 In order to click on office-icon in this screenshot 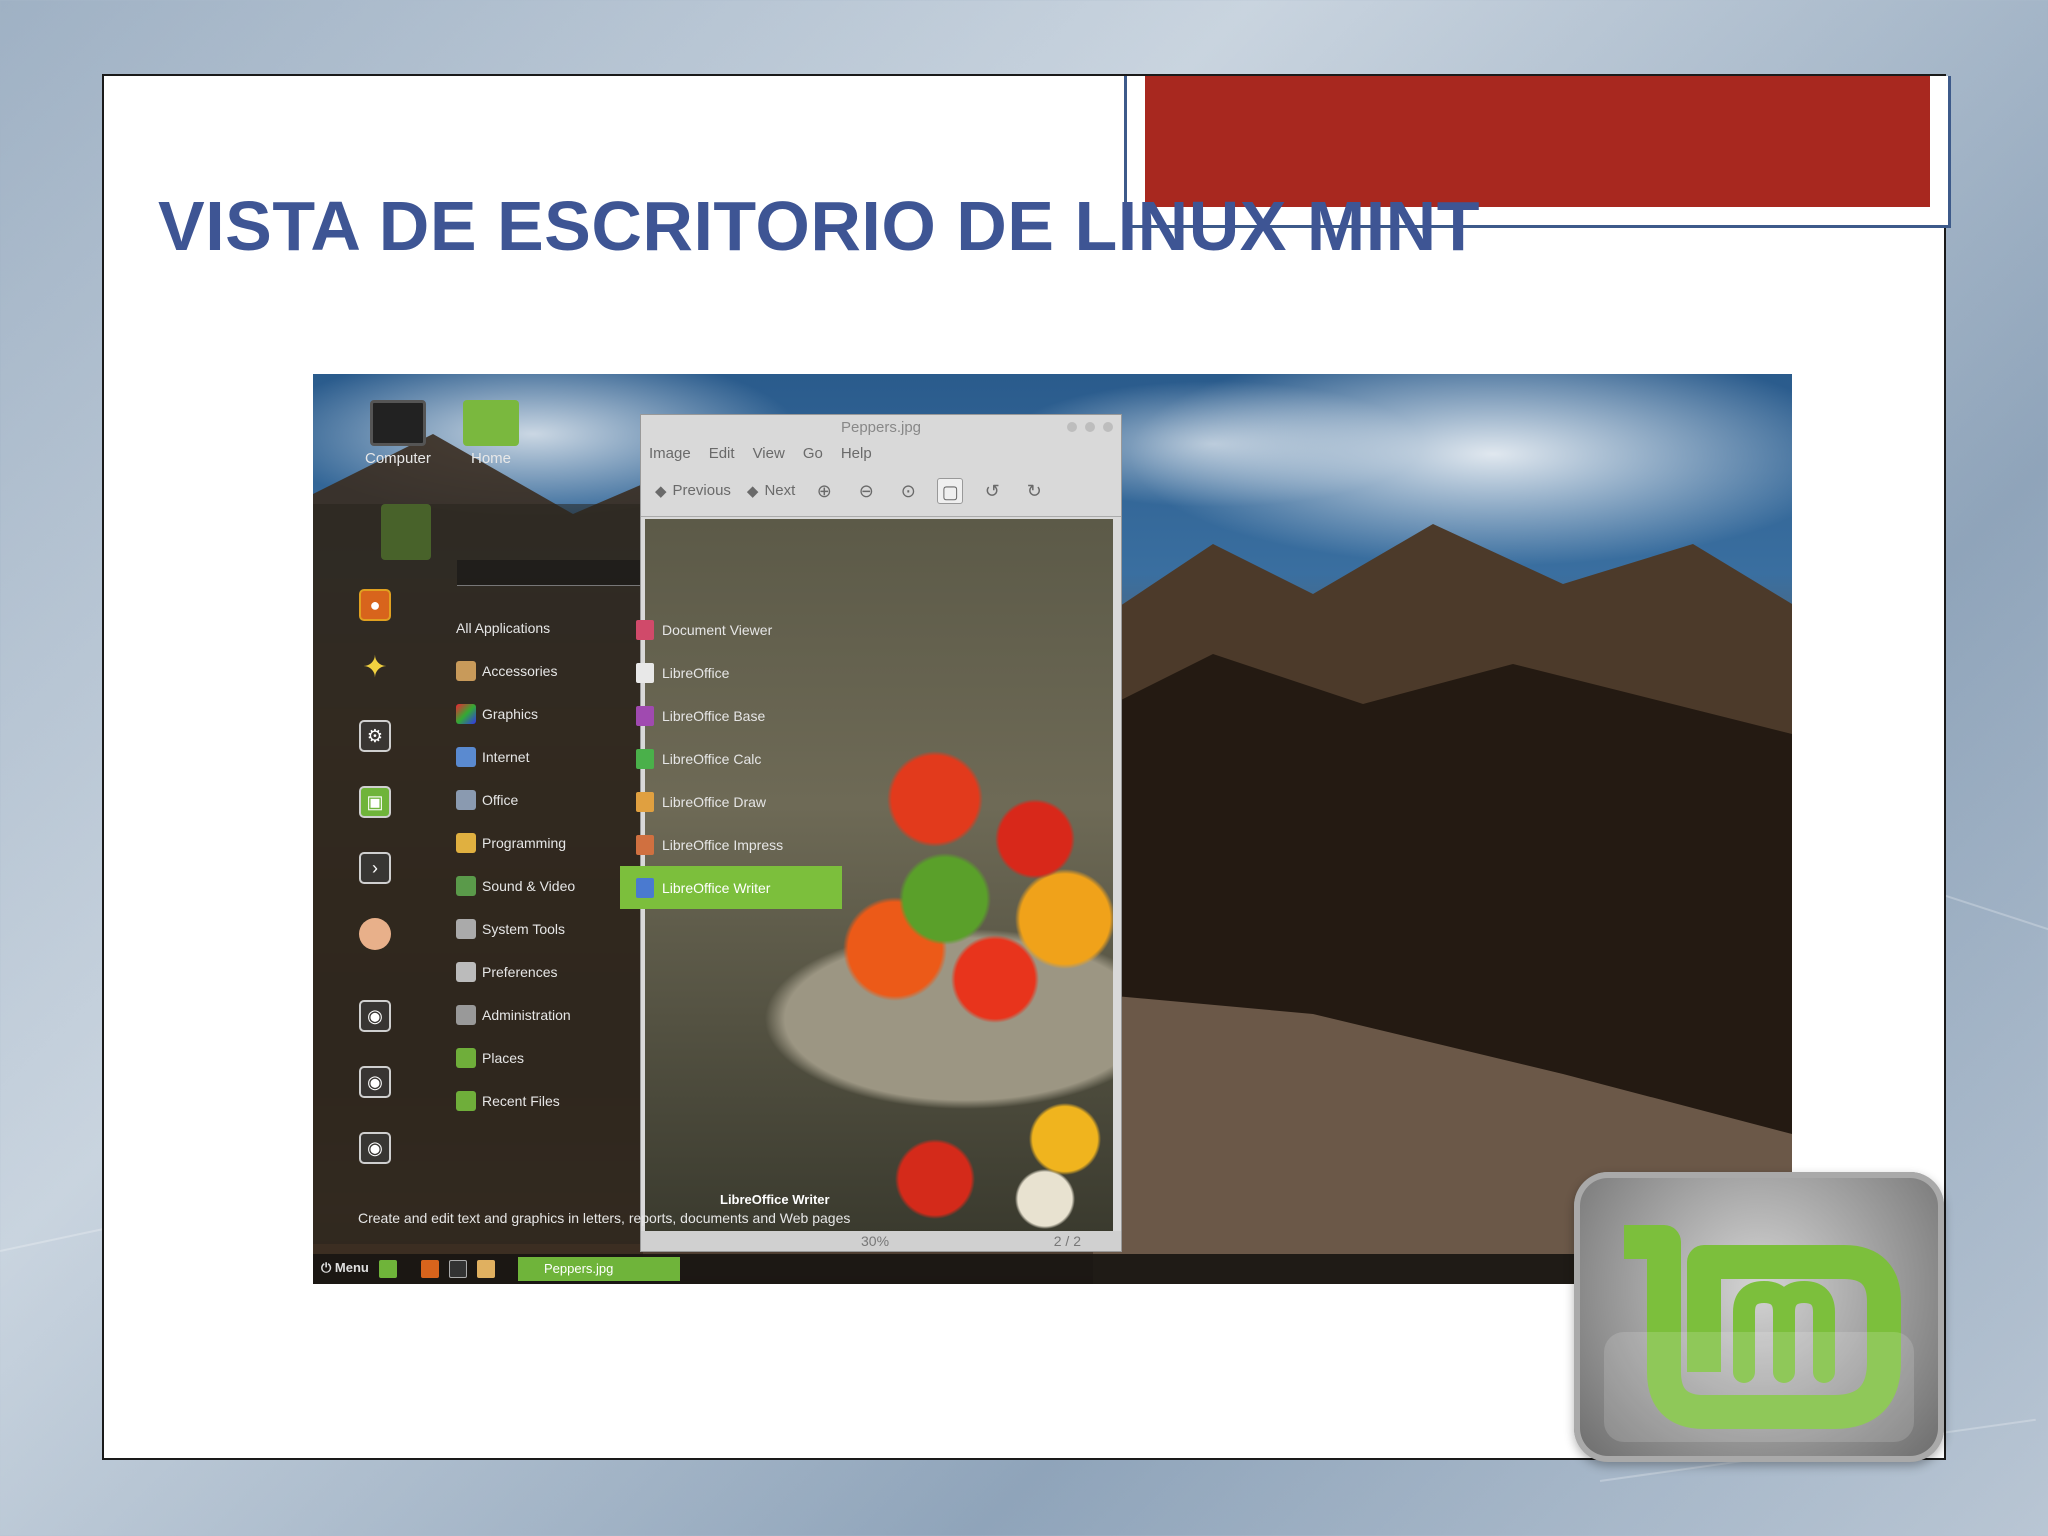, I will do `click(466, 799)`.